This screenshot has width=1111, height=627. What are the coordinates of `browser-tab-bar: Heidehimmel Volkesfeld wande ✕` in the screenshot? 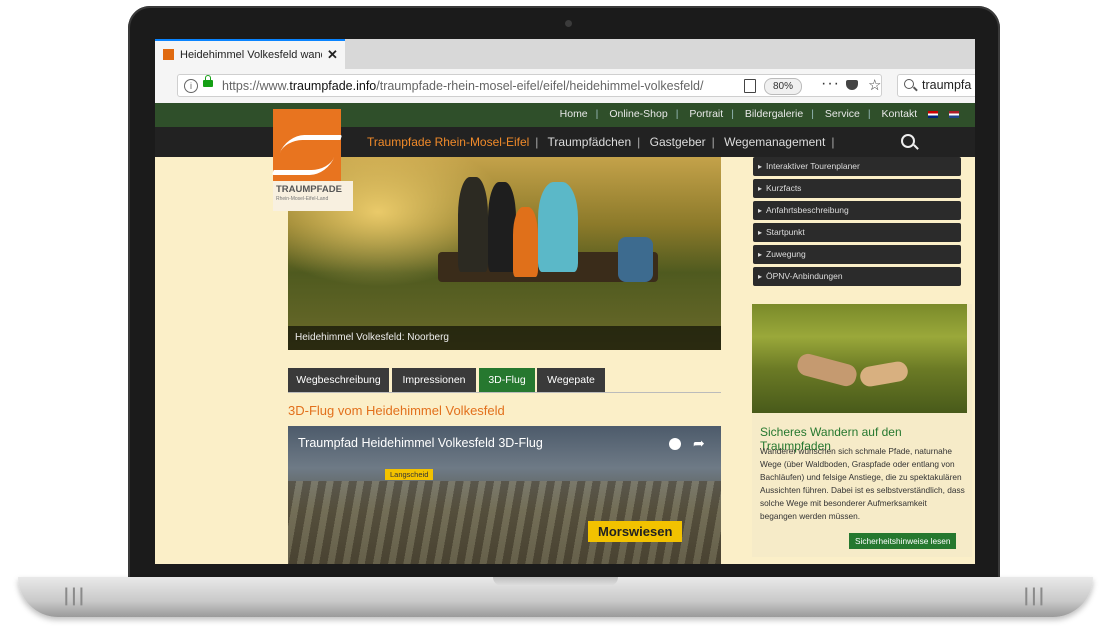 It's located at (565, 54).